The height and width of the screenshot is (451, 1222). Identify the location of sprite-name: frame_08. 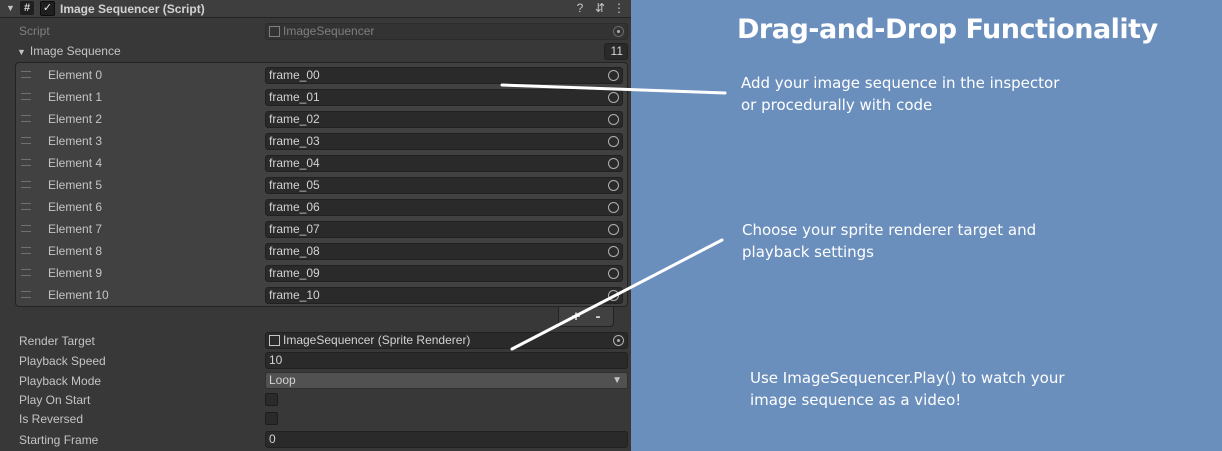
(294, 251).